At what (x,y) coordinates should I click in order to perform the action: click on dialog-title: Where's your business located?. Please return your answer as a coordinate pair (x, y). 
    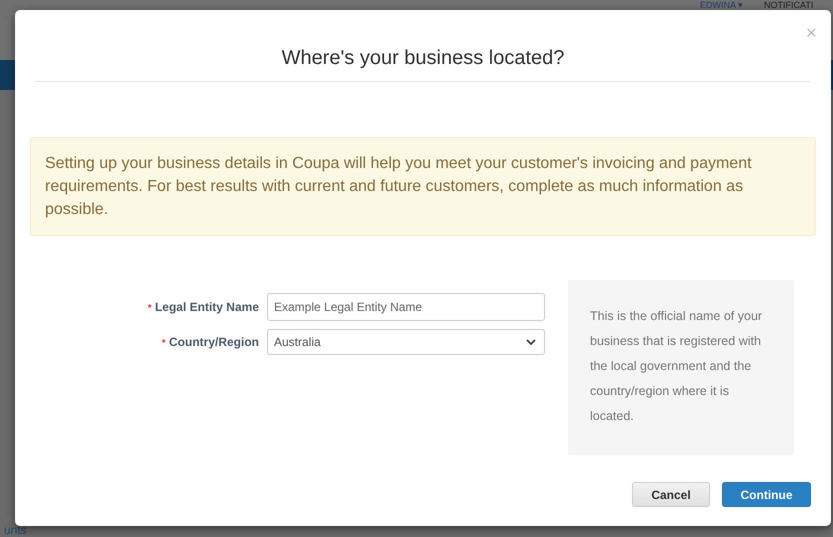
    Looking at the image, I should click on (423, 58).